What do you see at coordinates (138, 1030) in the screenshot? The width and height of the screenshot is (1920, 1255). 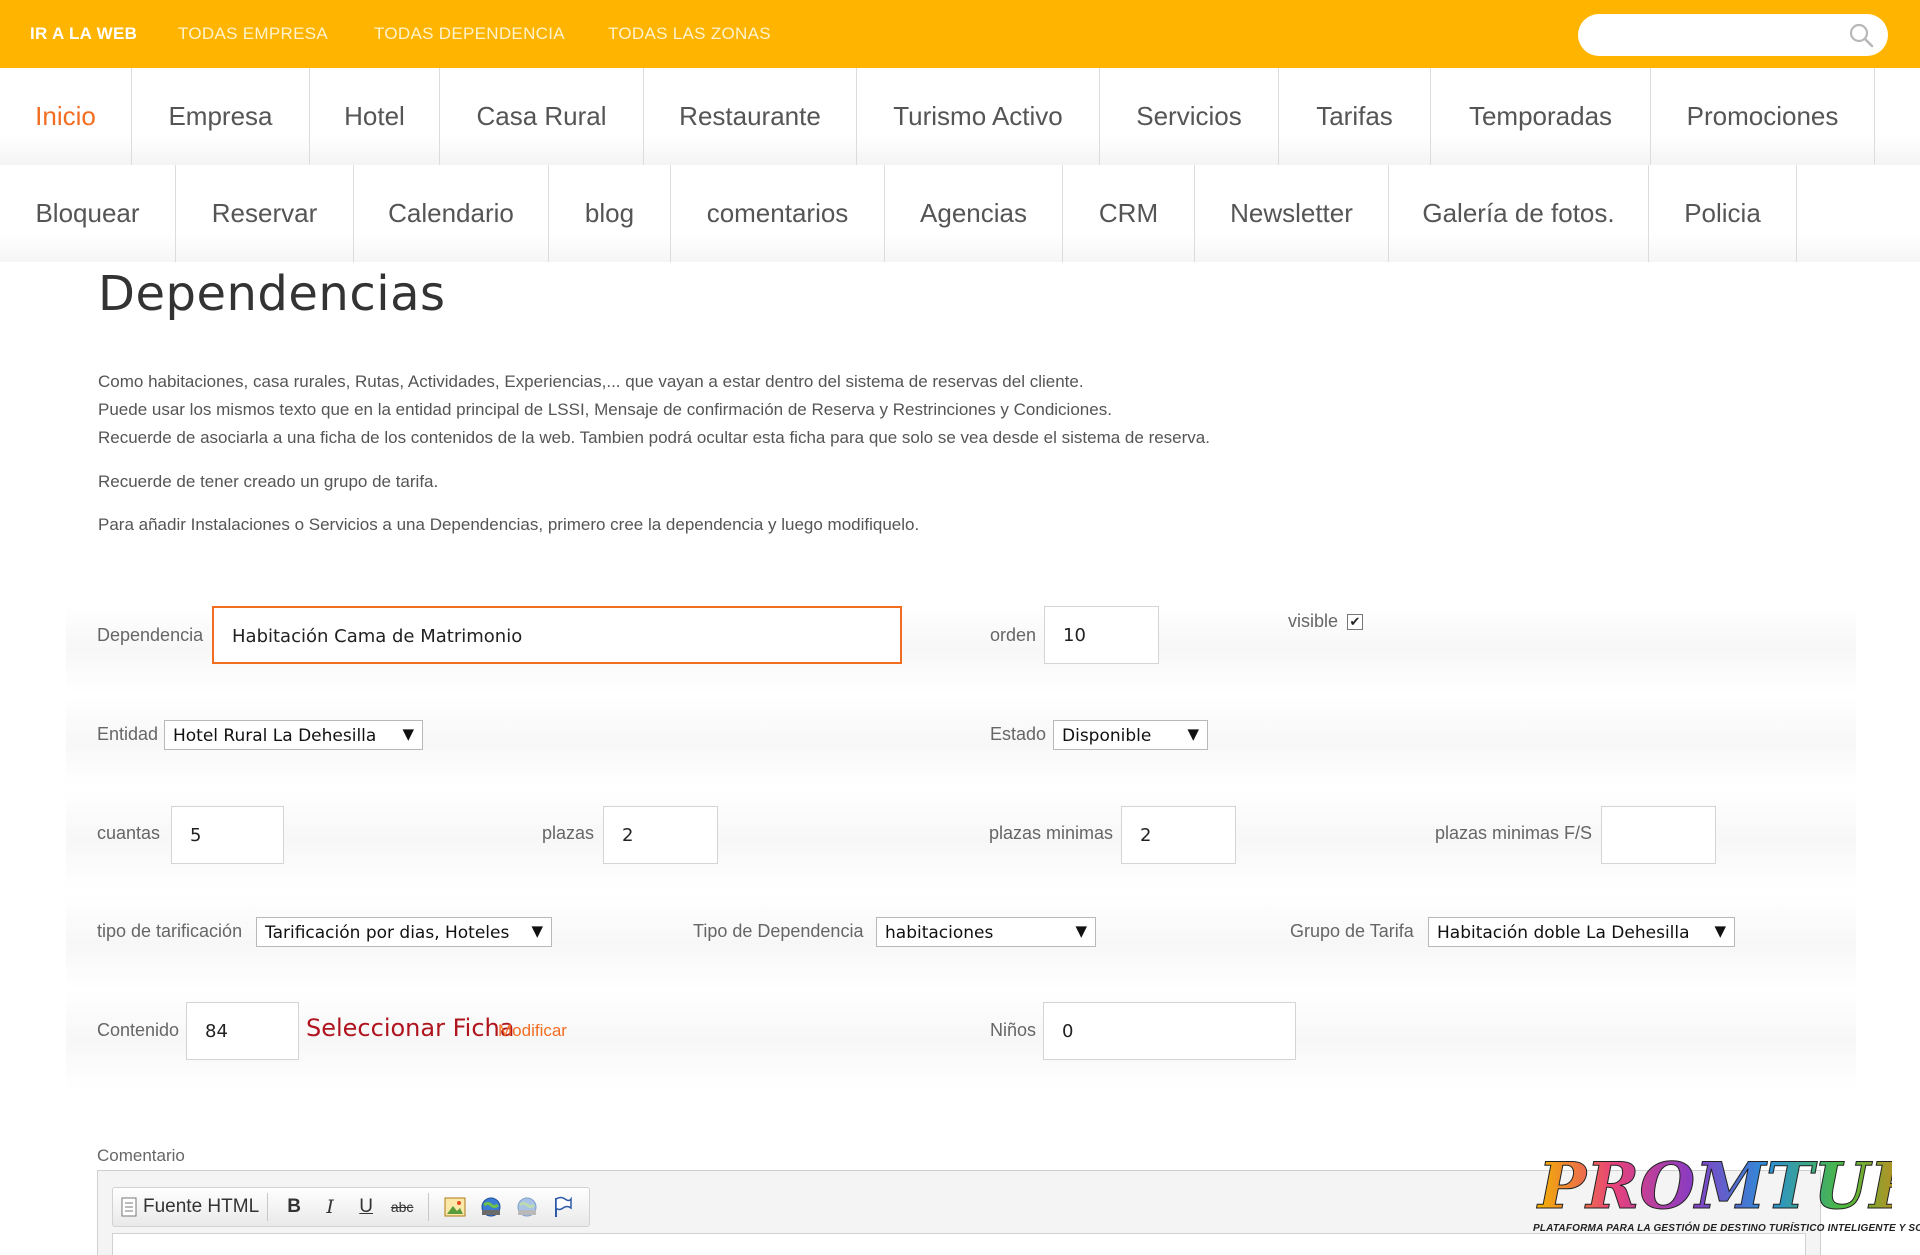 I see `contenido-label: Contenido` at bounding box center [138, 1030].